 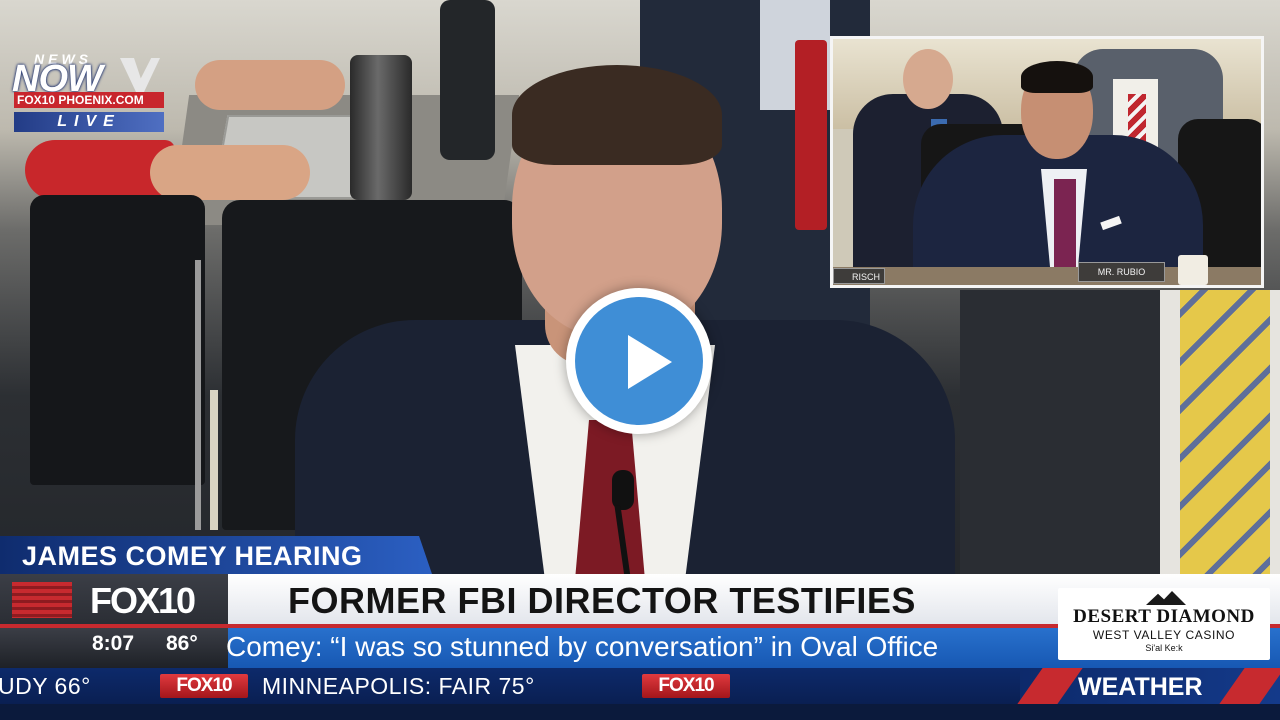 I want to click on background-person-tie, so click(x=811, y=135).